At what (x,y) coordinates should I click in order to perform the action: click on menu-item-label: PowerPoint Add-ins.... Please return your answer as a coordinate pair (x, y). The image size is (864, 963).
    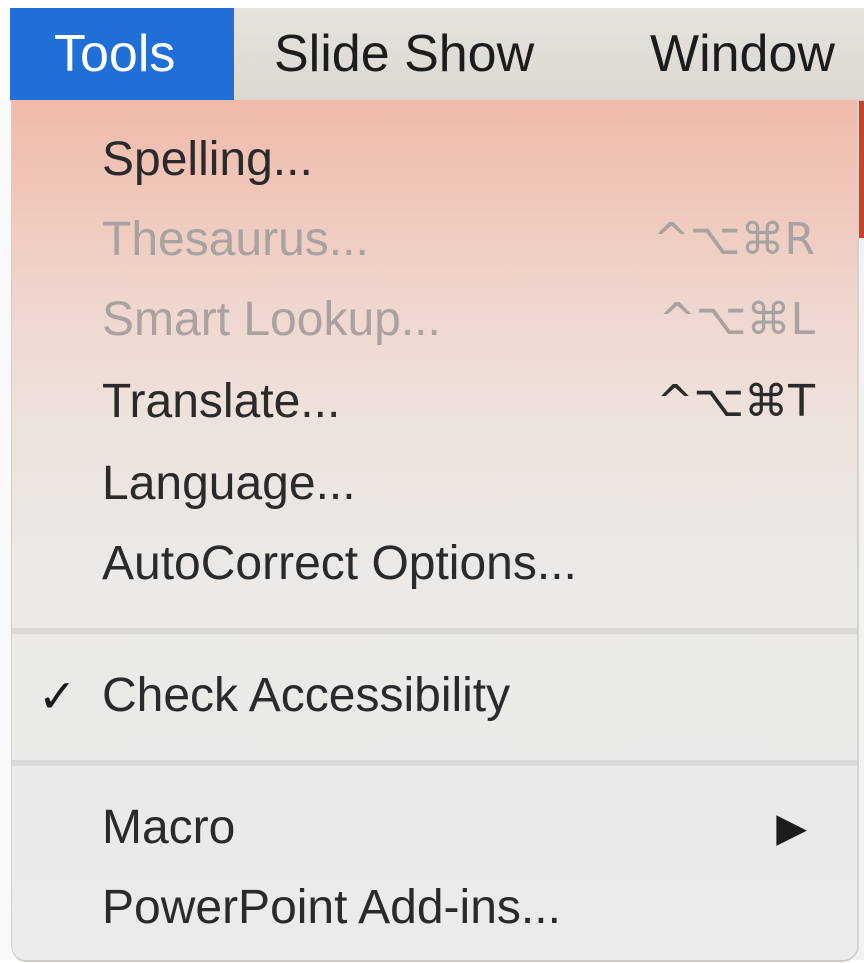
    Looking at the image, I should click on (331, 907).